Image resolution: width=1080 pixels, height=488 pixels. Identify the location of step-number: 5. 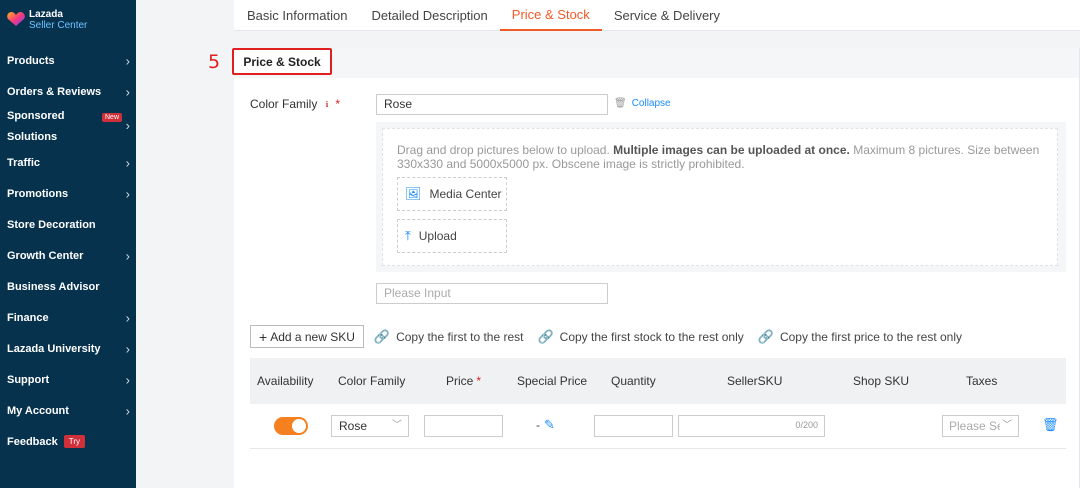
(214, 62).